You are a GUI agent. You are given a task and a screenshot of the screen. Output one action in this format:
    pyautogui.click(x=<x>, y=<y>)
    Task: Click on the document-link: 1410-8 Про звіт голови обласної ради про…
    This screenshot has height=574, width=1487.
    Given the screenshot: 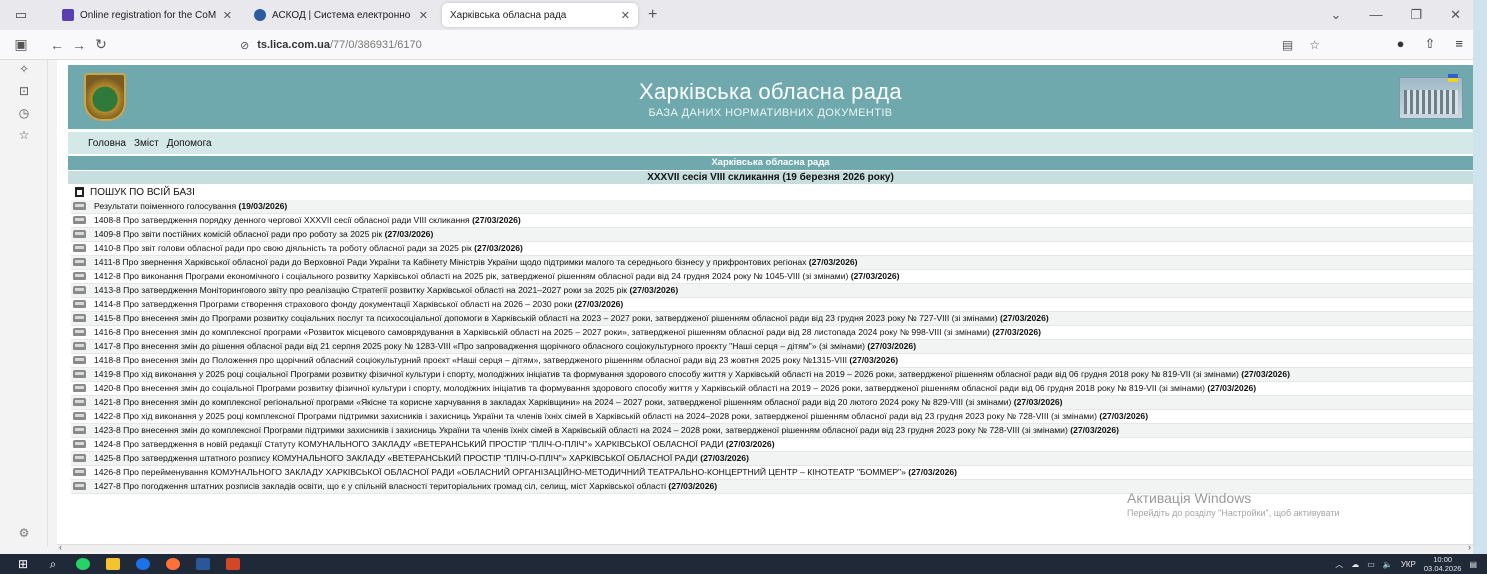 What is the action you would take?
    pyautogui.click(x=308, y=248)
    